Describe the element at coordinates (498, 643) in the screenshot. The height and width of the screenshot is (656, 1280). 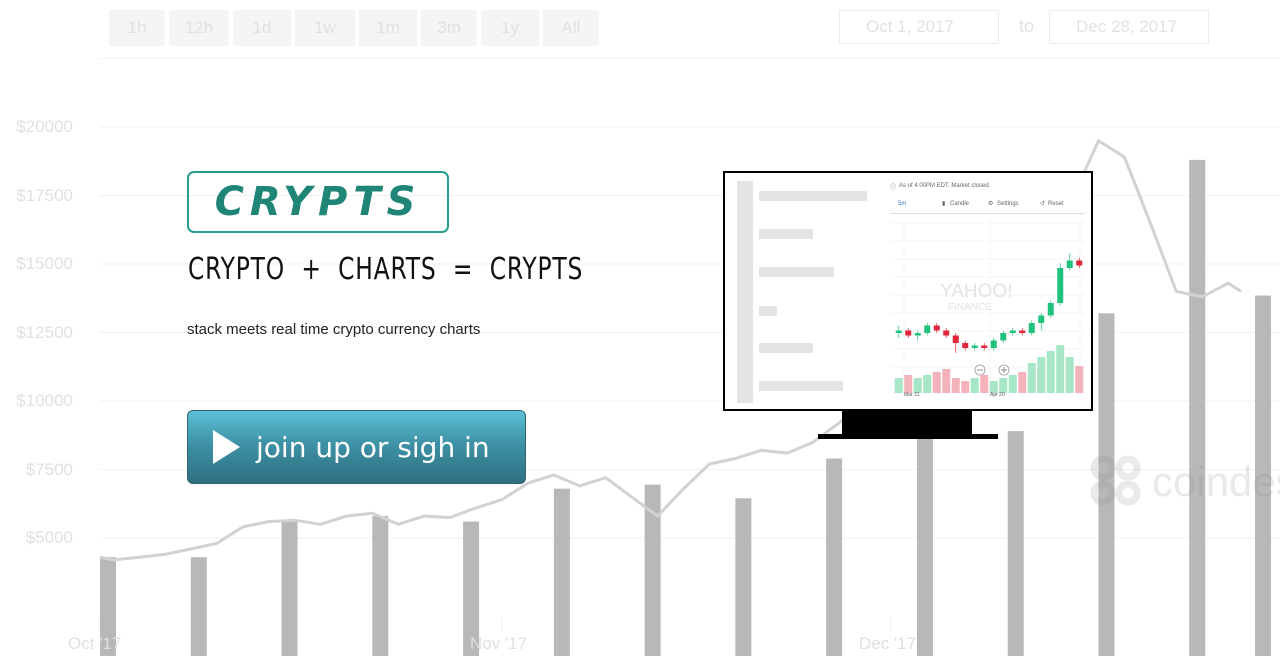
I see `x-tick-label: Nov '17` at that location.